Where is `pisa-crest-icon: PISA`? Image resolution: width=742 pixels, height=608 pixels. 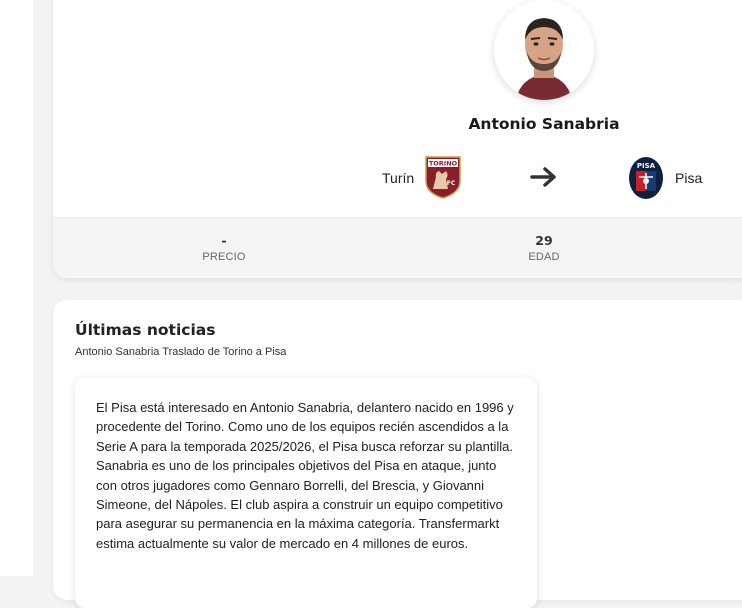
pisa-crest-icon: PISA is located at coordinates (646, 178).